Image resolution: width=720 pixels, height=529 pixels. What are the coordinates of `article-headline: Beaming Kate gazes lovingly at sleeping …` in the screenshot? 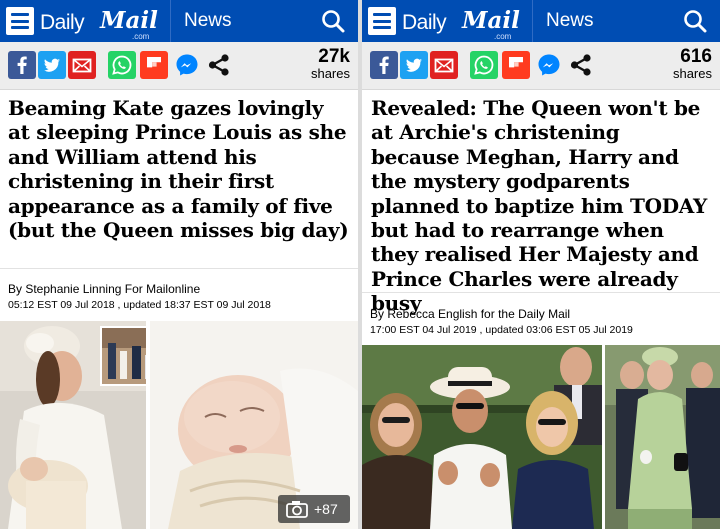 It's located at (179, 169).